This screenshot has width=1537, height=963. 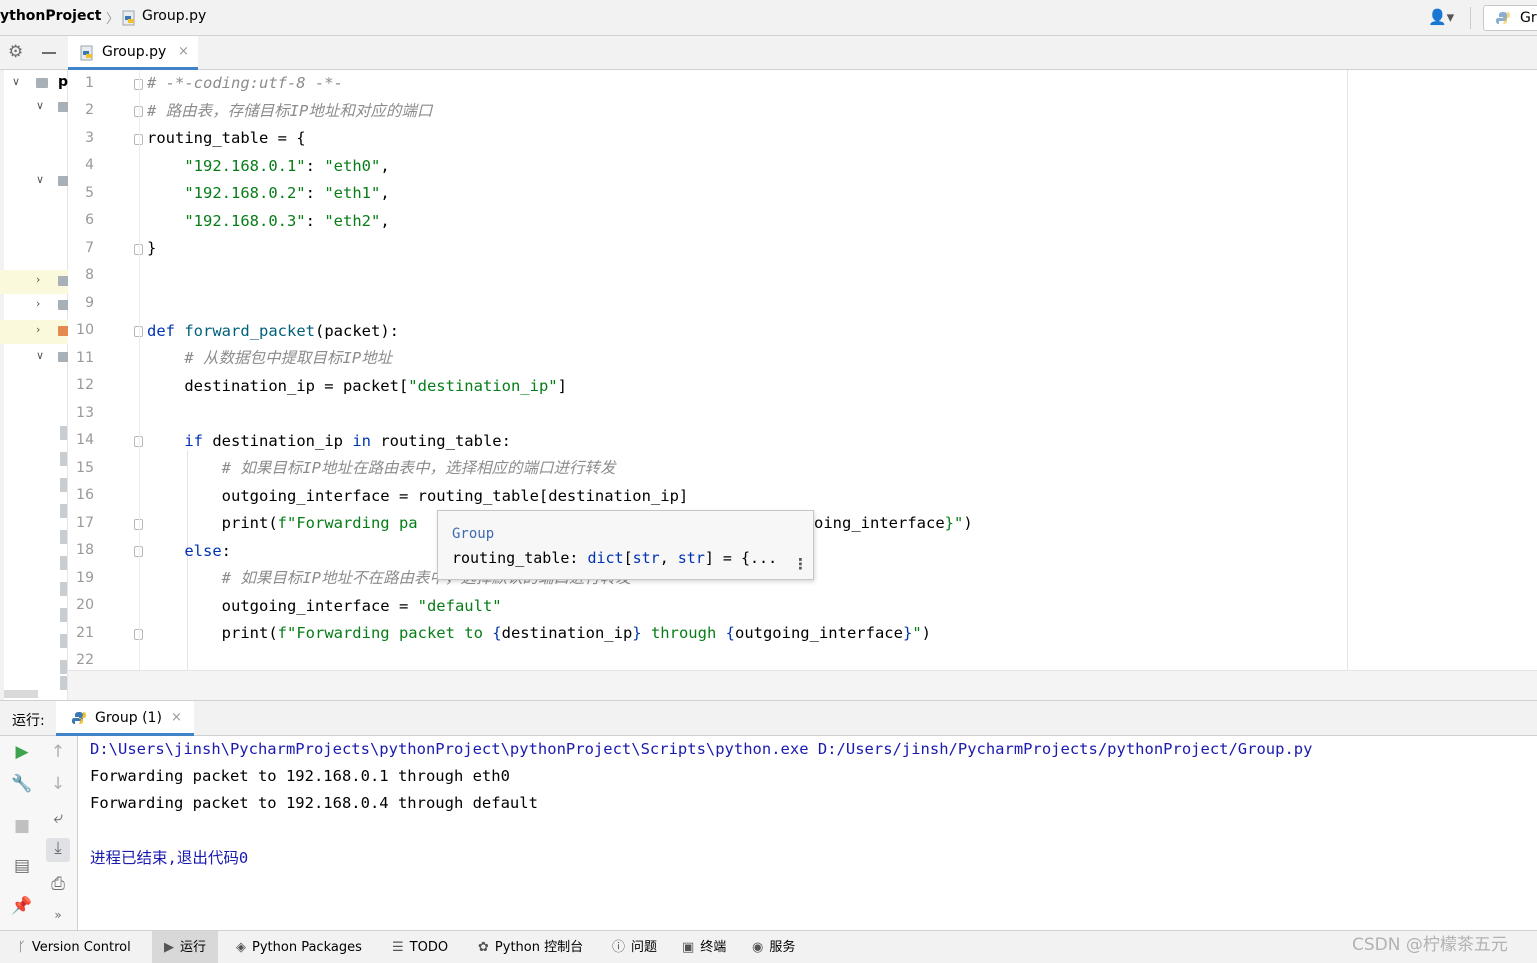 I want to click on line-number: 2, so click(x=89, y=110).